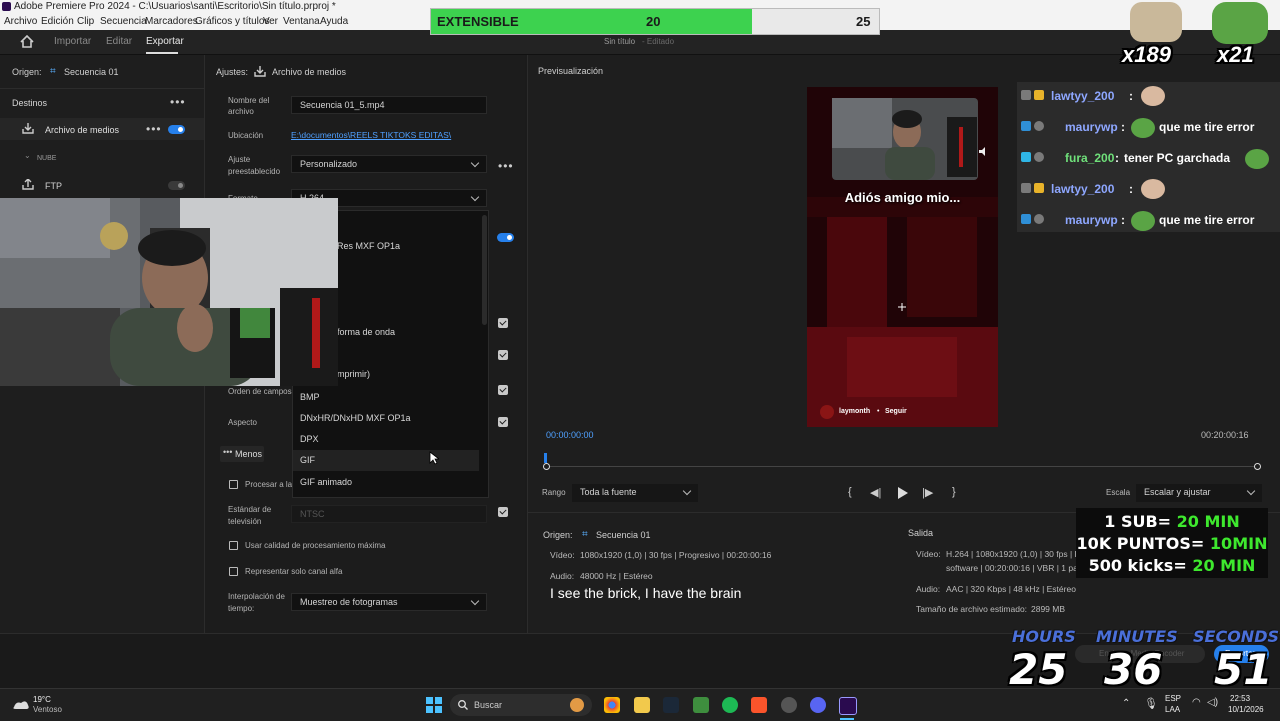 Image resolution: width=1280 pixels, height=721 pixels. I want to click on windows-start-icon, so click(434, 705).